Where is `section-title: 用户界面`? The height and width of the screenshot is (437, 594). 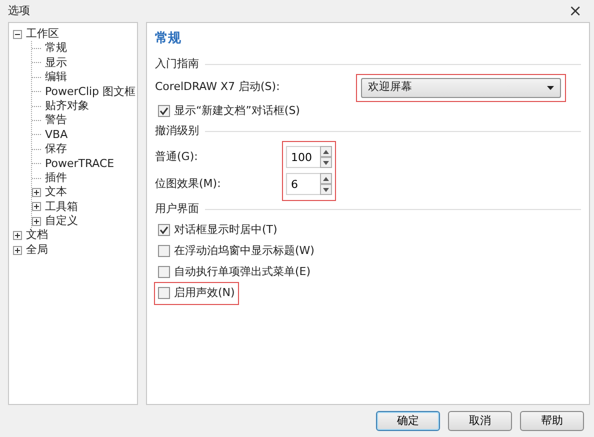
section-title: 用户界面 is located at coordinates (177, 209).